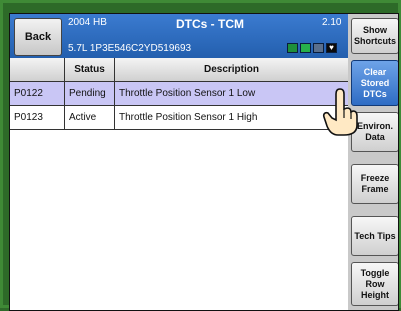  I want to click on vehicle-vin: 5.7L 1P3E546C2YD519693, so click(130, 48).